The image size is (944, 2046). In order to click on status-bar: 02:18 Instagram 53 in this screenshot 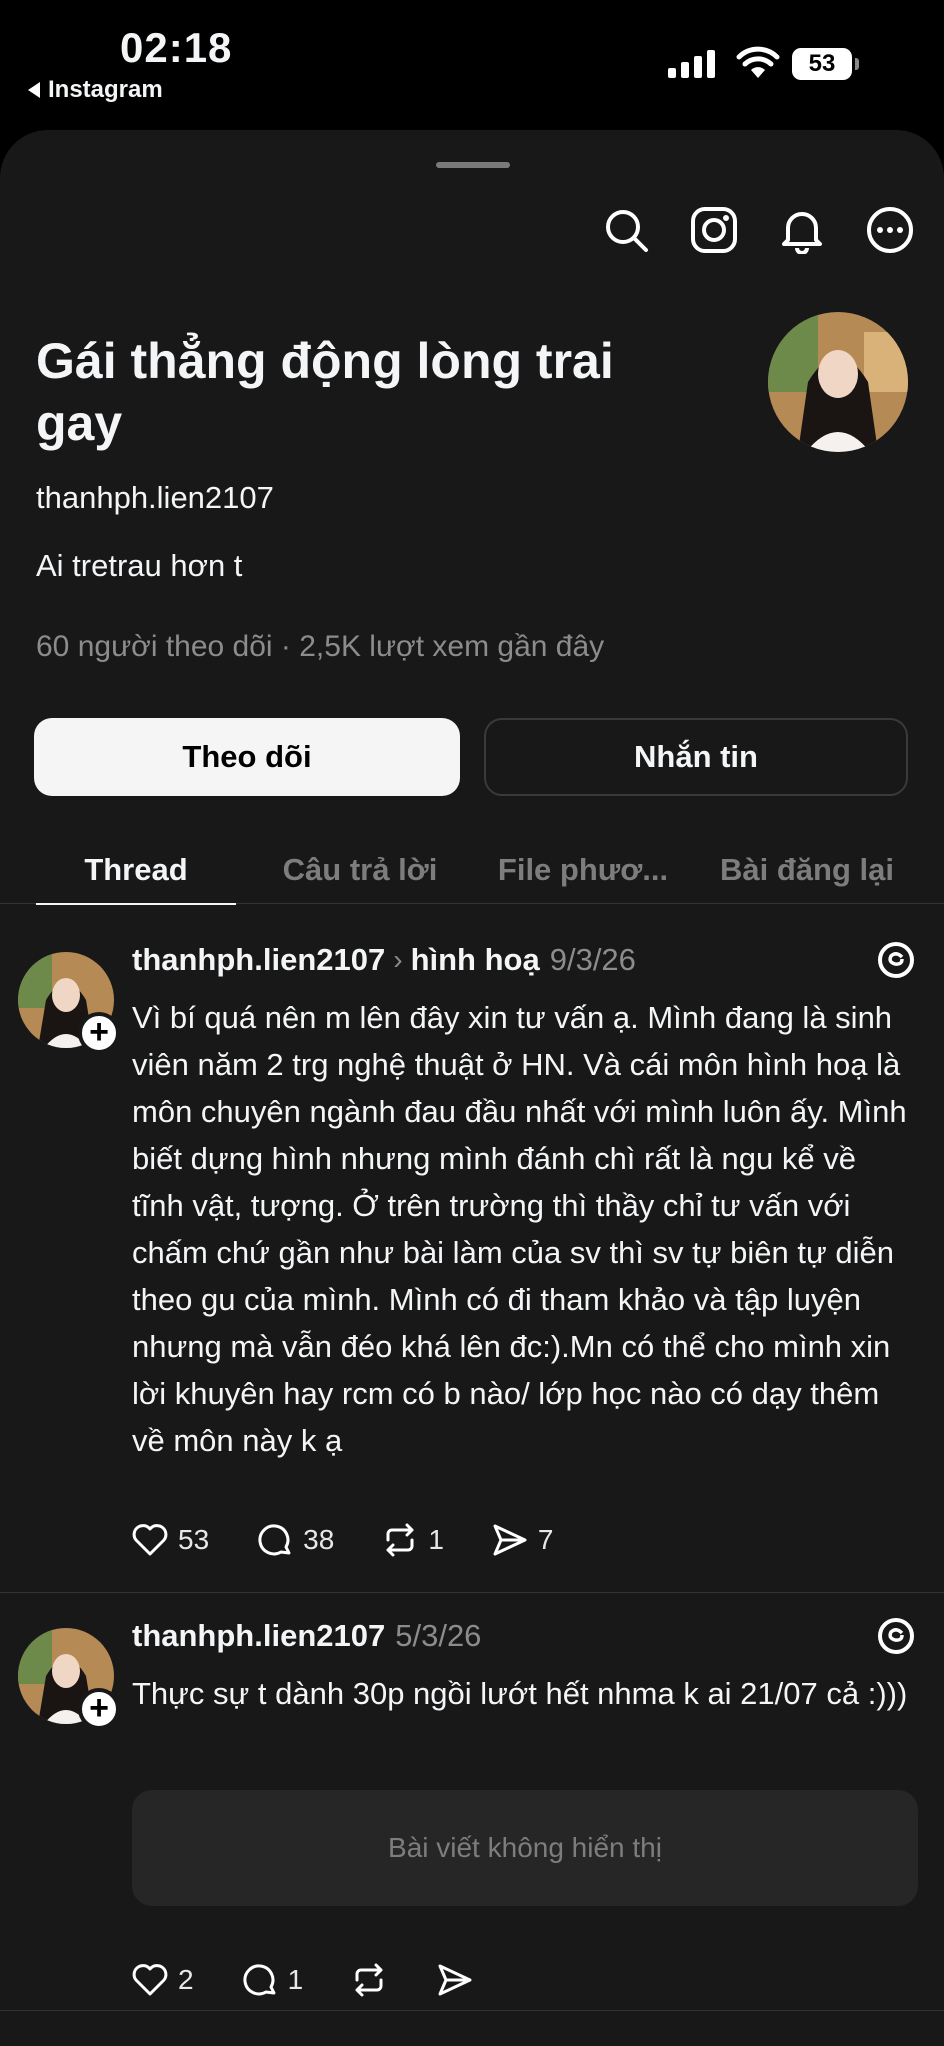, I will do `click(472, 60)`.